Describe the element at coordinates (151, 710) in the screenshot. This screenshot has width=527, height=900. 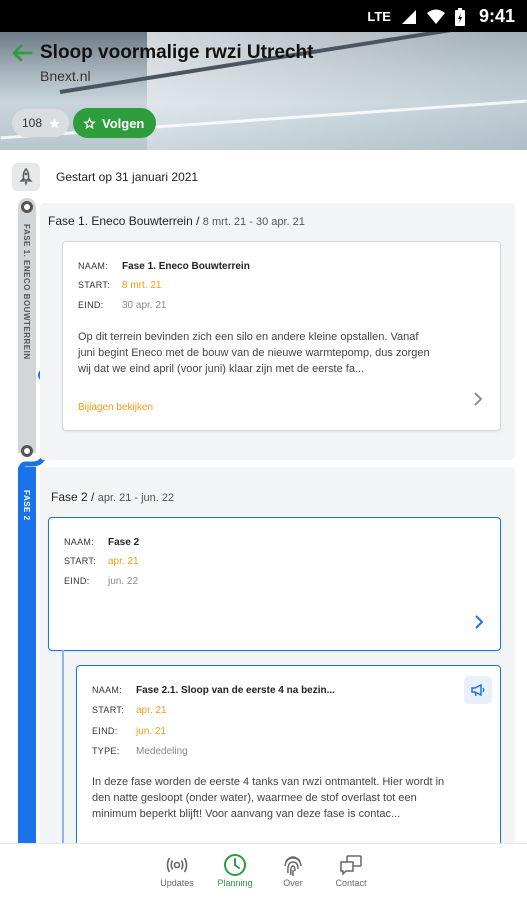
I see `phase2-1-start: apr. 21` at that location.